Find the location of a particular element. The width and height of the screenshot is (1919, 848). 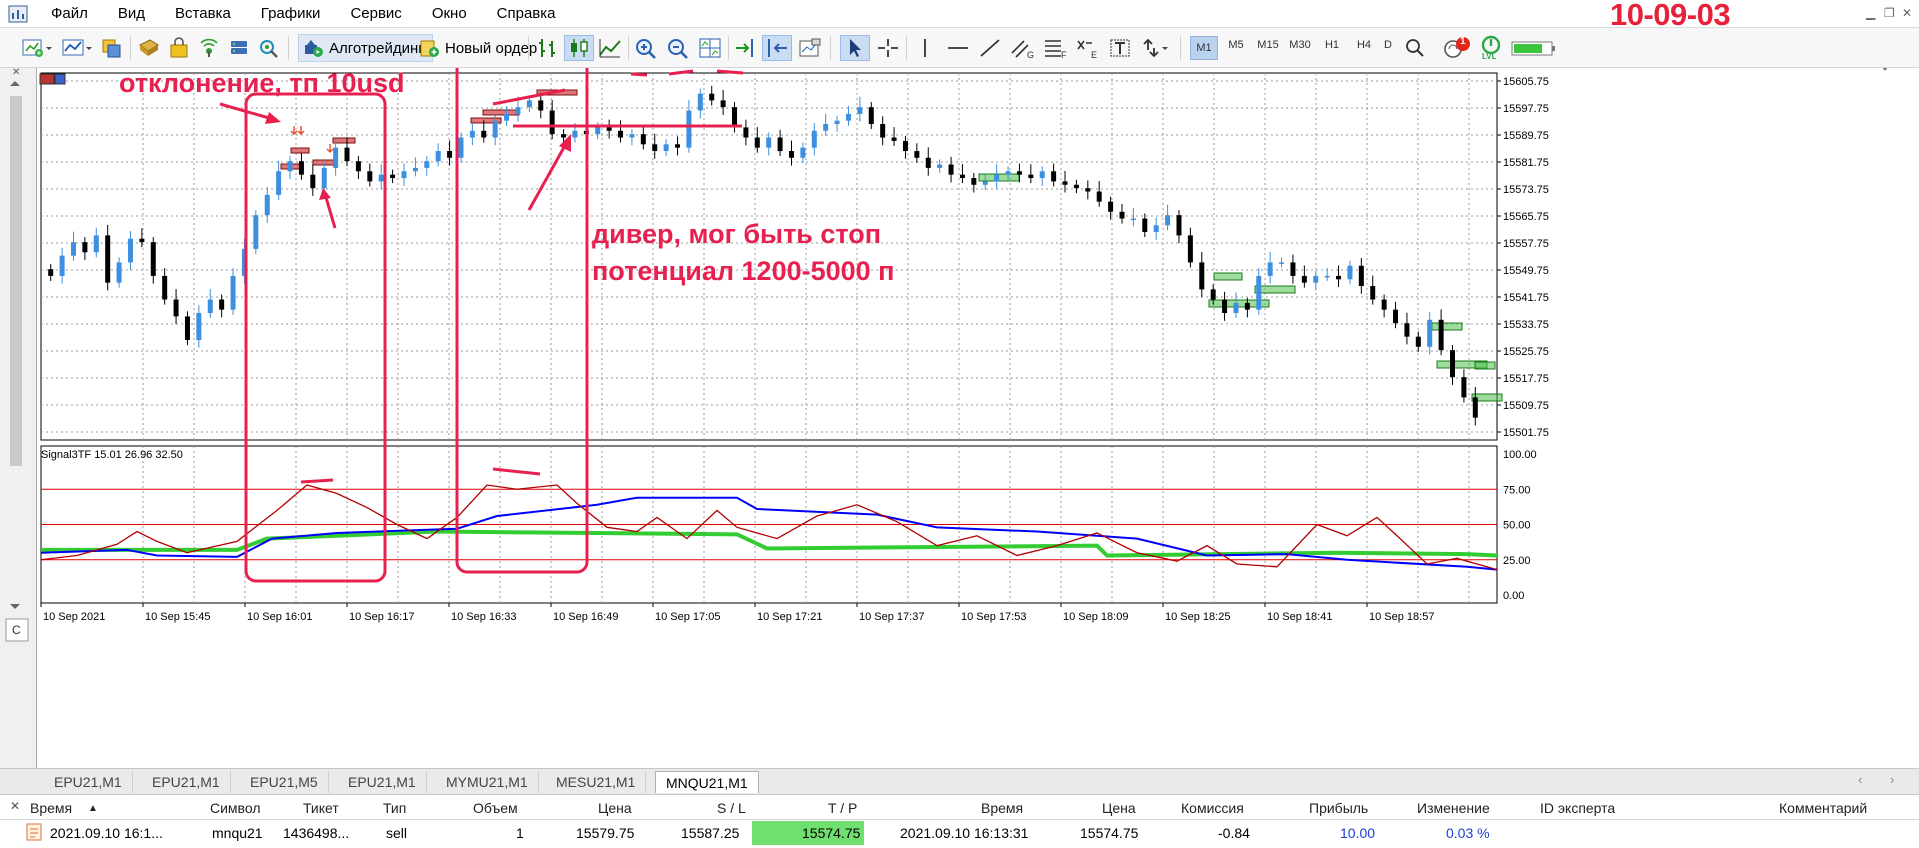

col-close-price: Цена is located at coordinates (1119, 808).